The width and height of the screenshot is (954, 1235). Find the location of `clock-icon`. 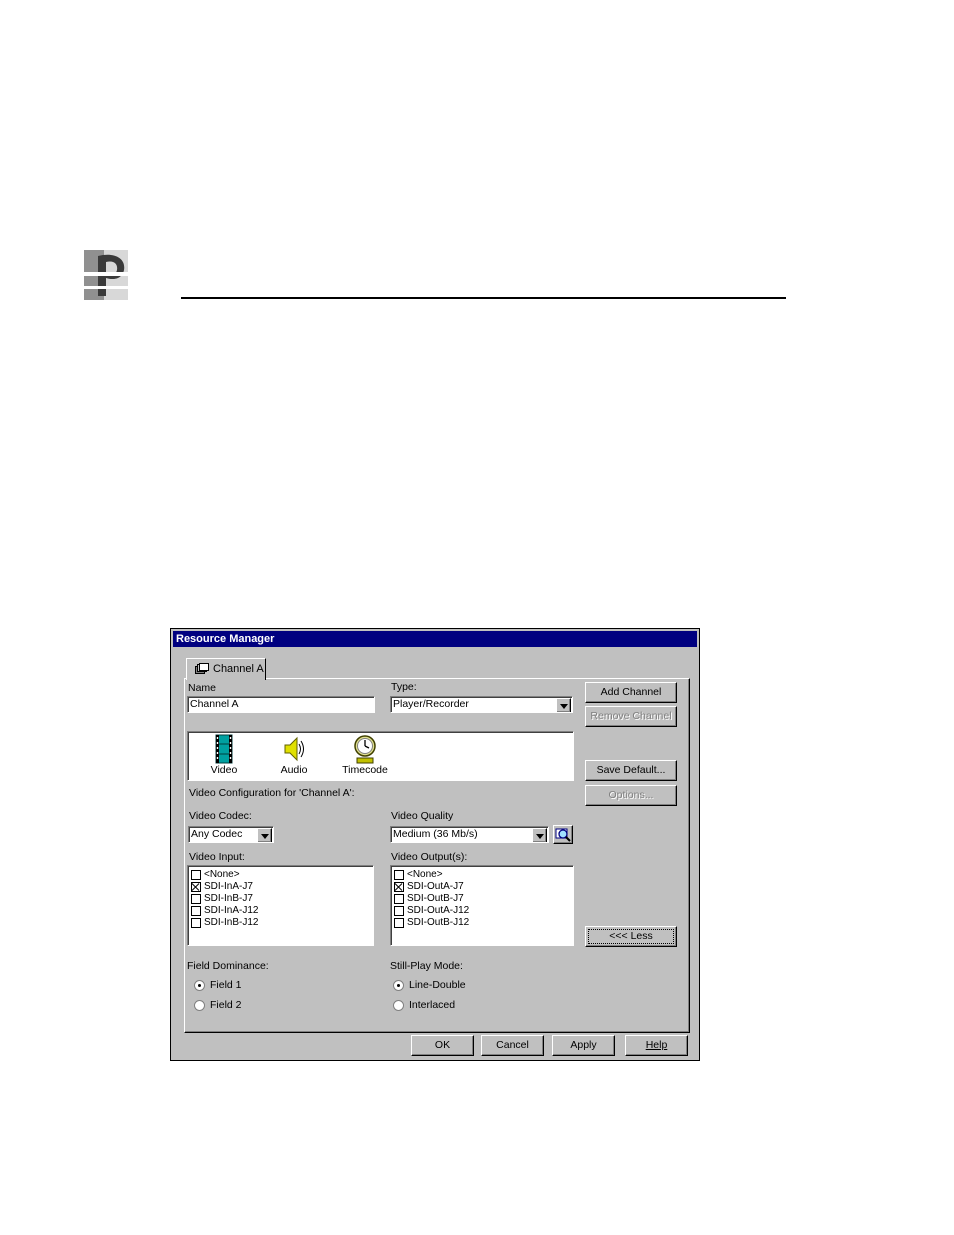

clock-icon is located at coordinates (365, 749).